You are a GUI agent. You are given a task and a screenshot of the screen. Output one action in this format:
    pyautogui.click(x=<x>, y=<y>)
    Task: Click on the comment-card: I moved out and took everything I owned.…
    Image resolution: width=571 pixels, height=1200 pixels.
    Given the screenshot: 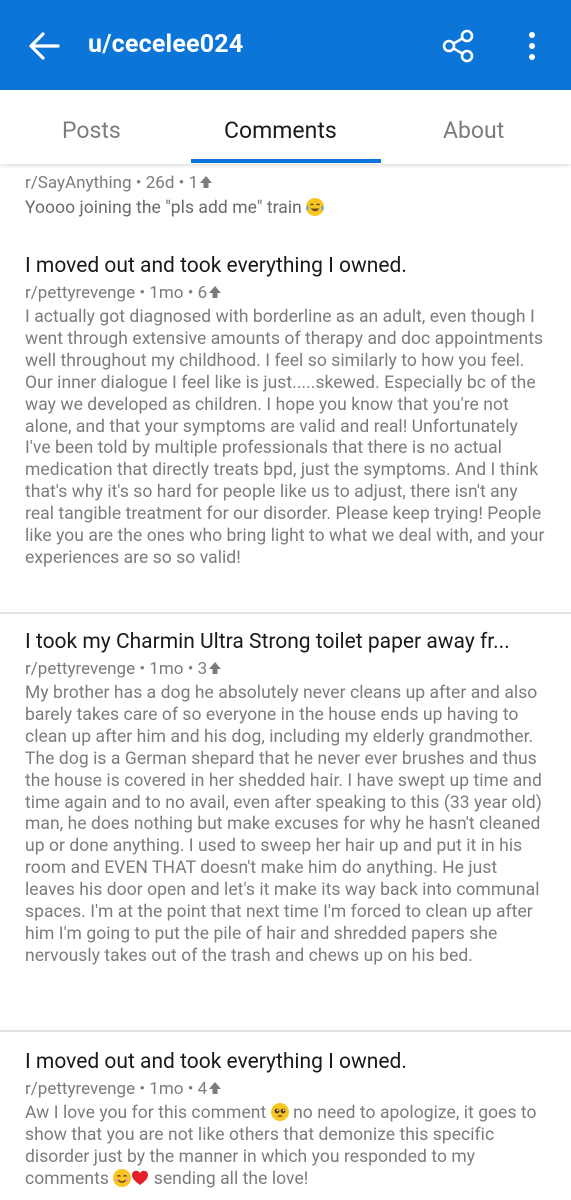 What is the action you would take?
    pyautogui.click(x=285, y=1116)
    